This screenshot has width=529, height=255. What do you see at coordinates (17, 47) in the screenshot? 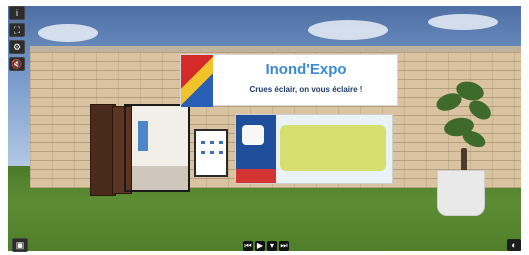
I see `settings-button: ⚙` at bounding box center [17, 47].